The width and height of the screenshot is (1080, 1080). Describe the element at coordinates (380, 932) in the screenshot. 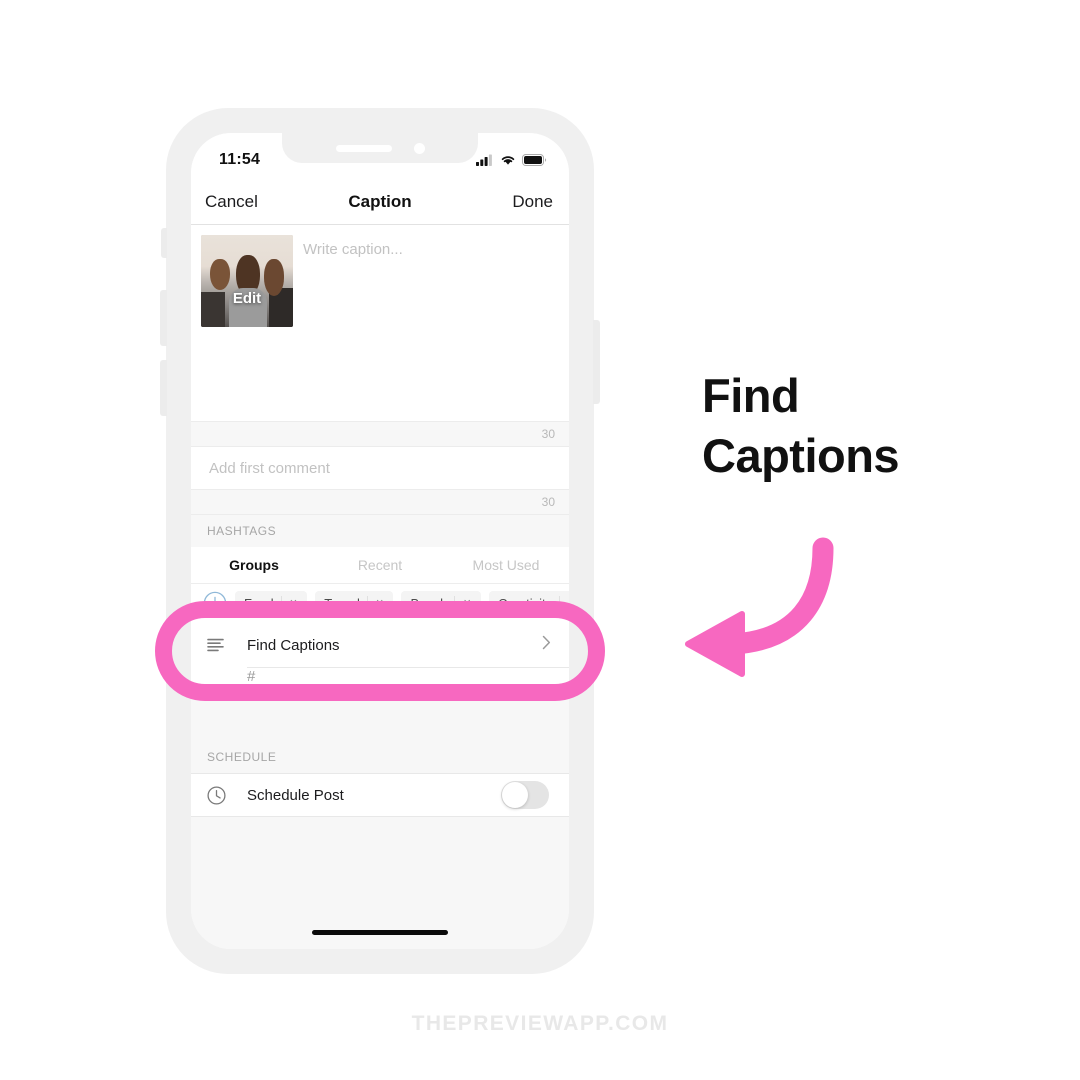

I see `home-indicator` at that location.